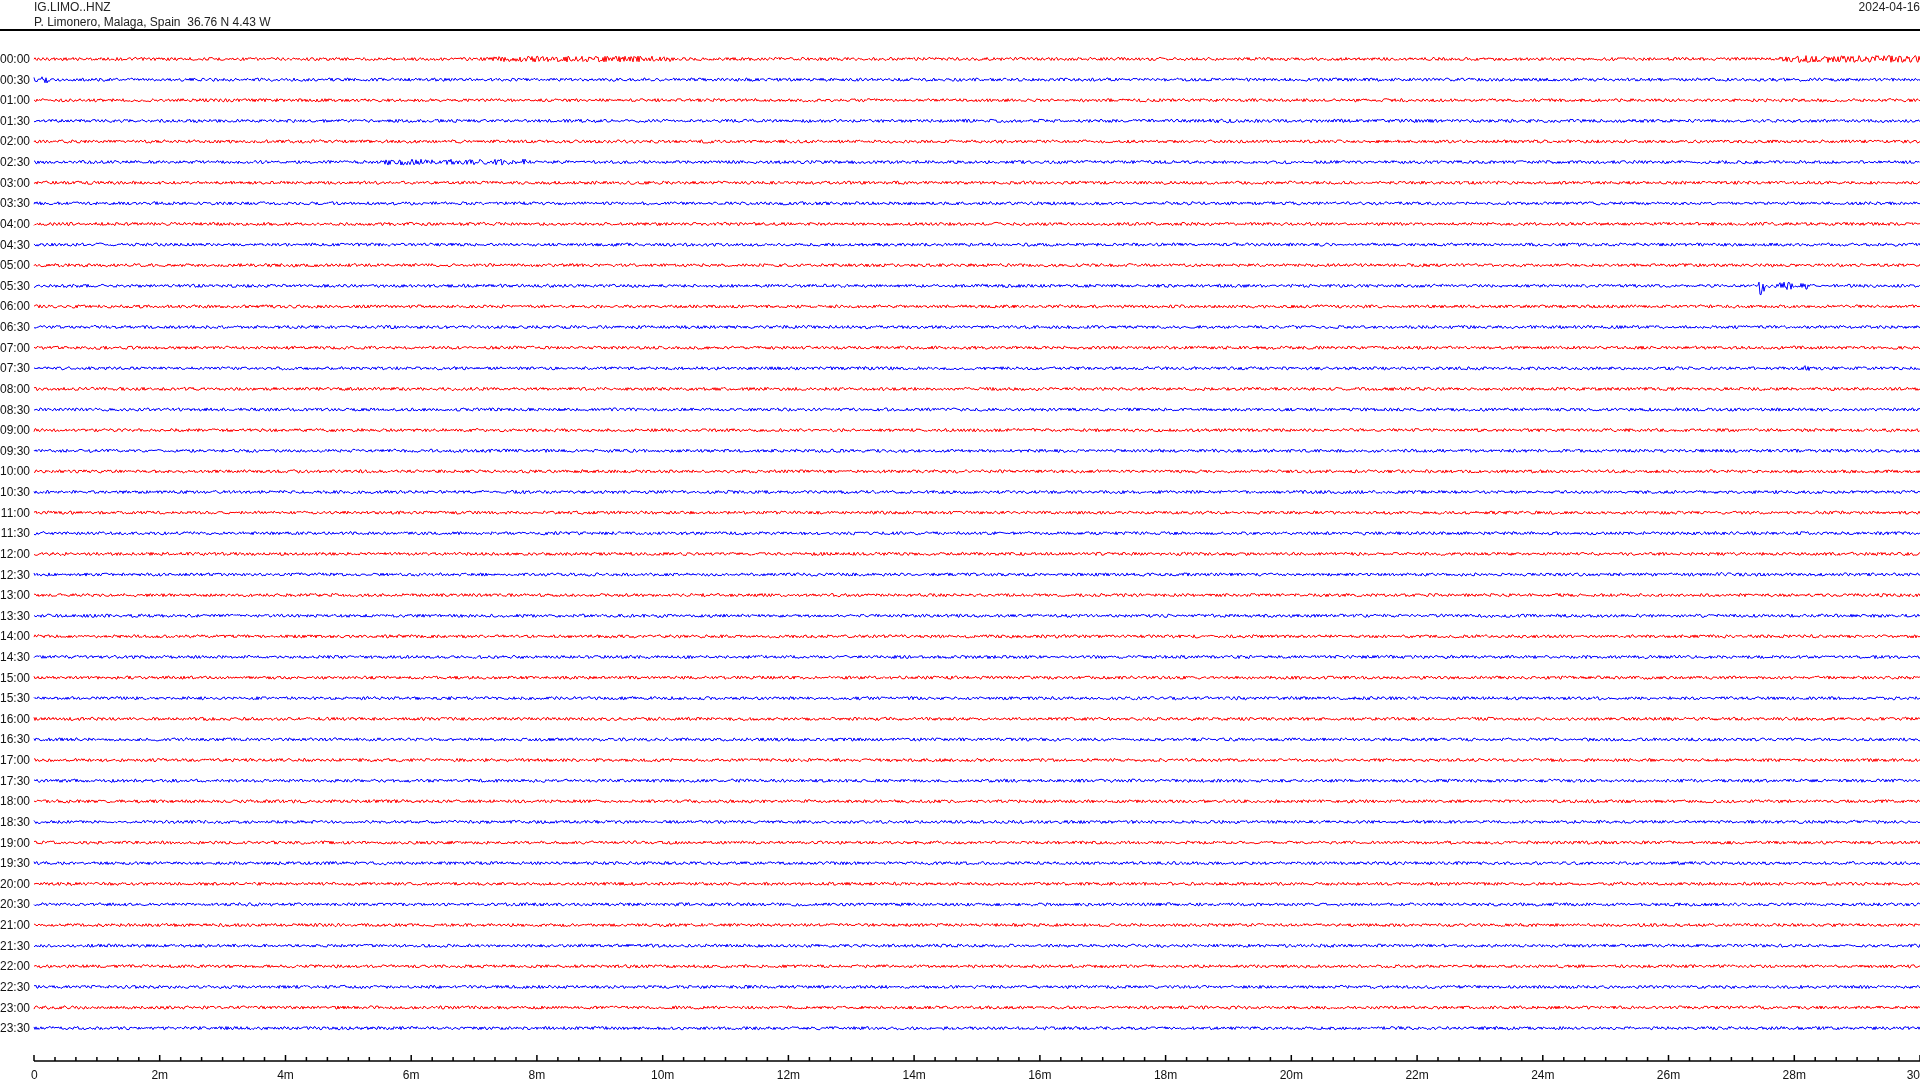 The width and height of the screenshot is (1920, 1080). What do you see at coordinates (15, 265) in the screenshot?
I see `row-time-label: 05:00` at bounding box center [15, 265].